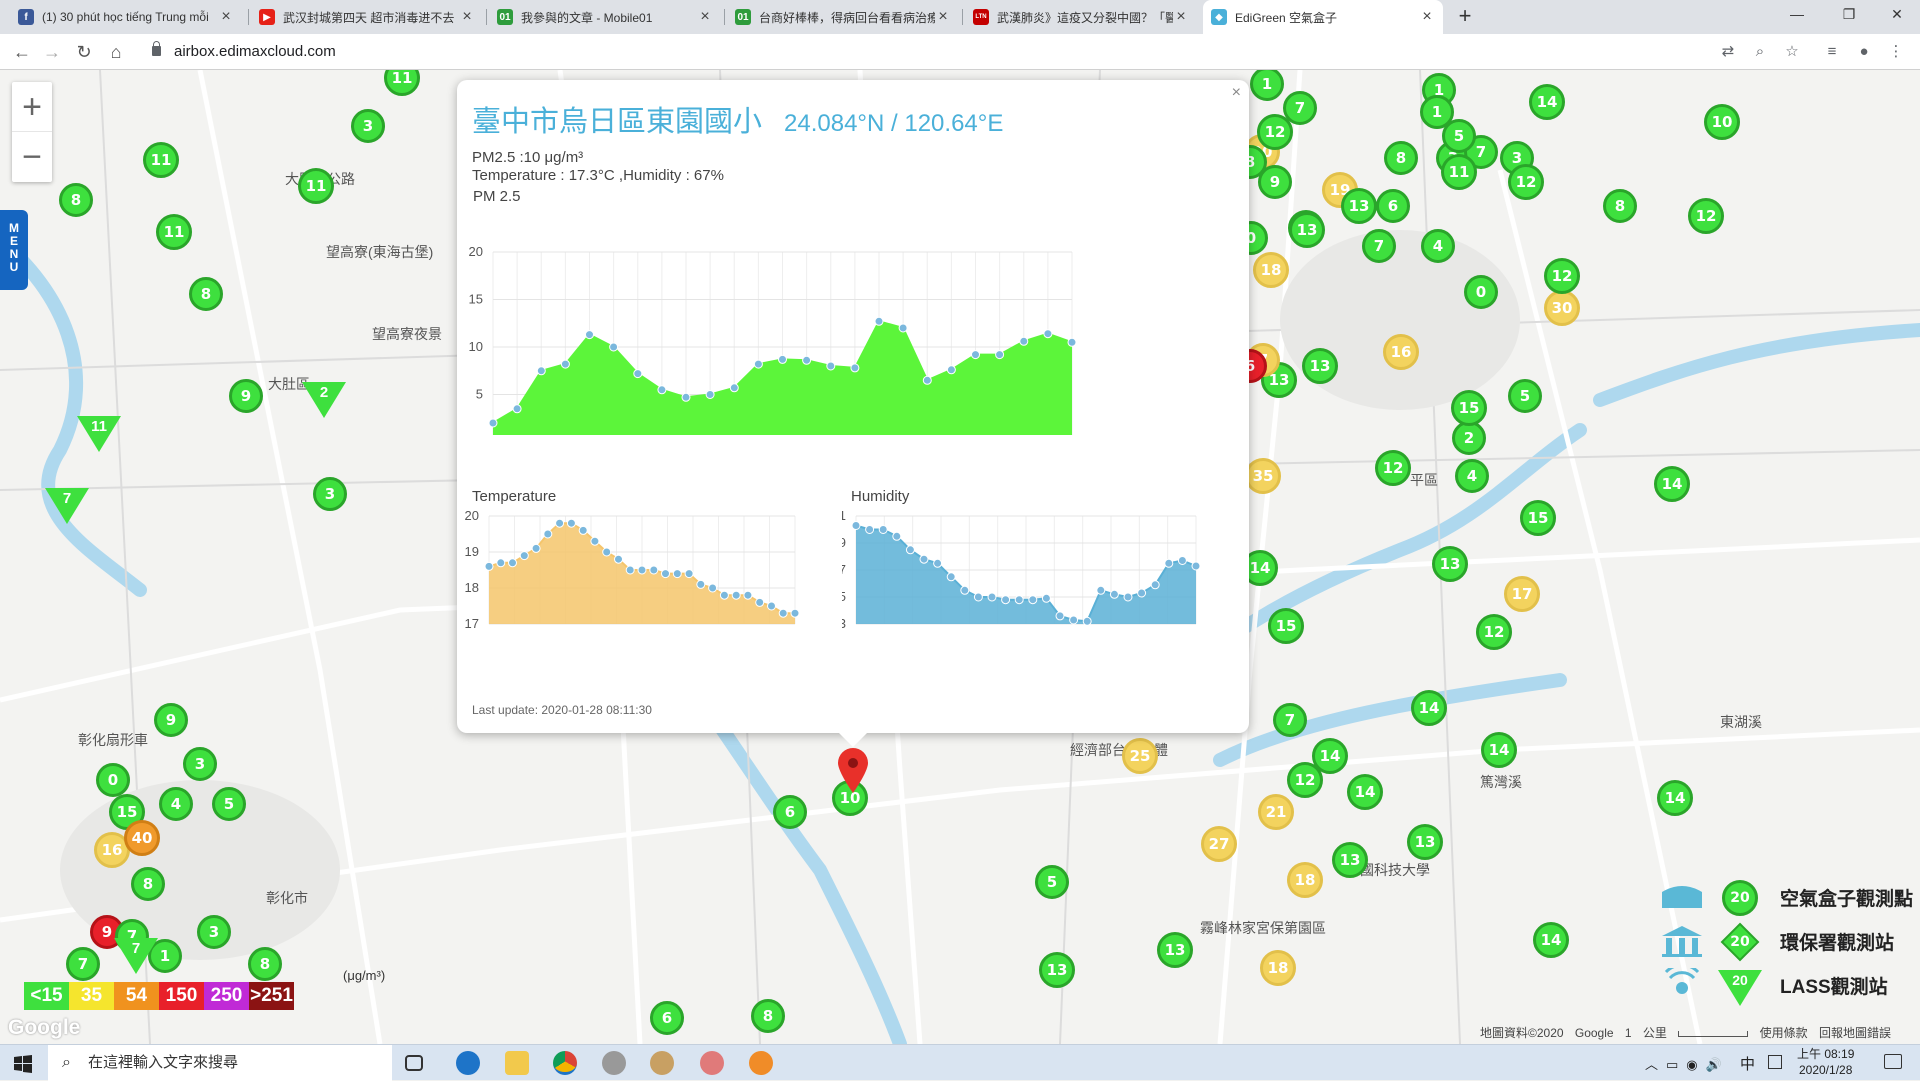 The height and width of the screenshot is (1081, 1920). I want to click on browser-tab: ◆ EdiGreen 空氣盒子 ×, so click(1323, 17).